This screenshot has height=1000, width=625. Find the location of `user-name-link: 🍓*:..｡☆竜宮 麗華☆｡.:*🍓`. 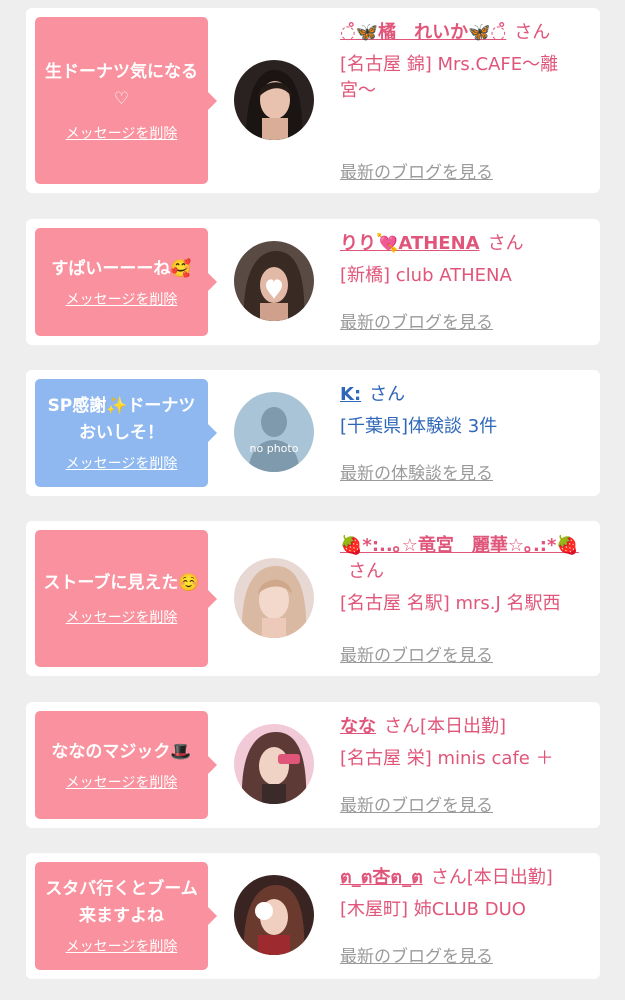

user-name-link: 🍓*:..｡☆竜宮 麗華☆｡.:*🍓 is located at coordinates (459, 545).